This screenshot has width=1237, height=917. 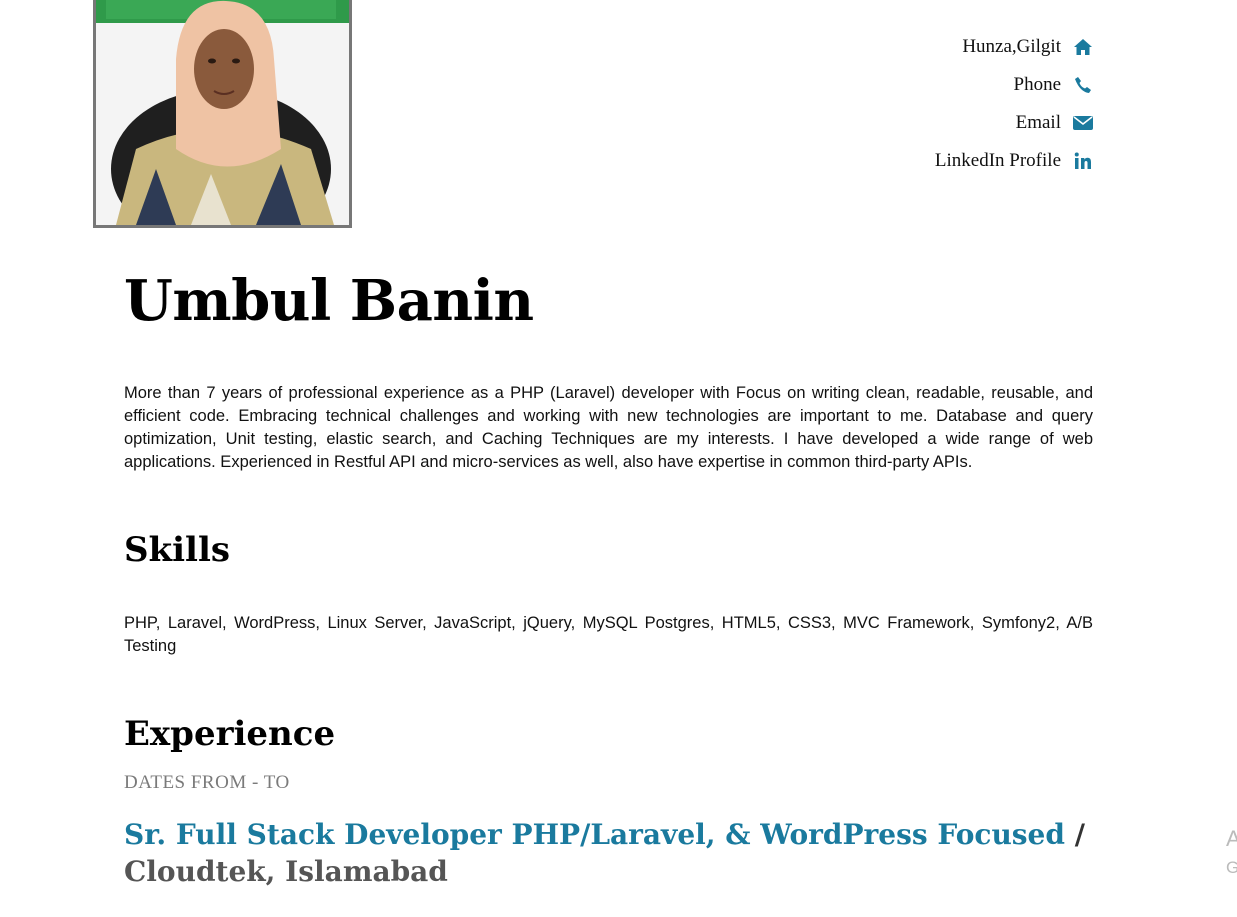 I want to click on contact-linkedin-label: LinkedIn Profile, so click(x=998, y=161).